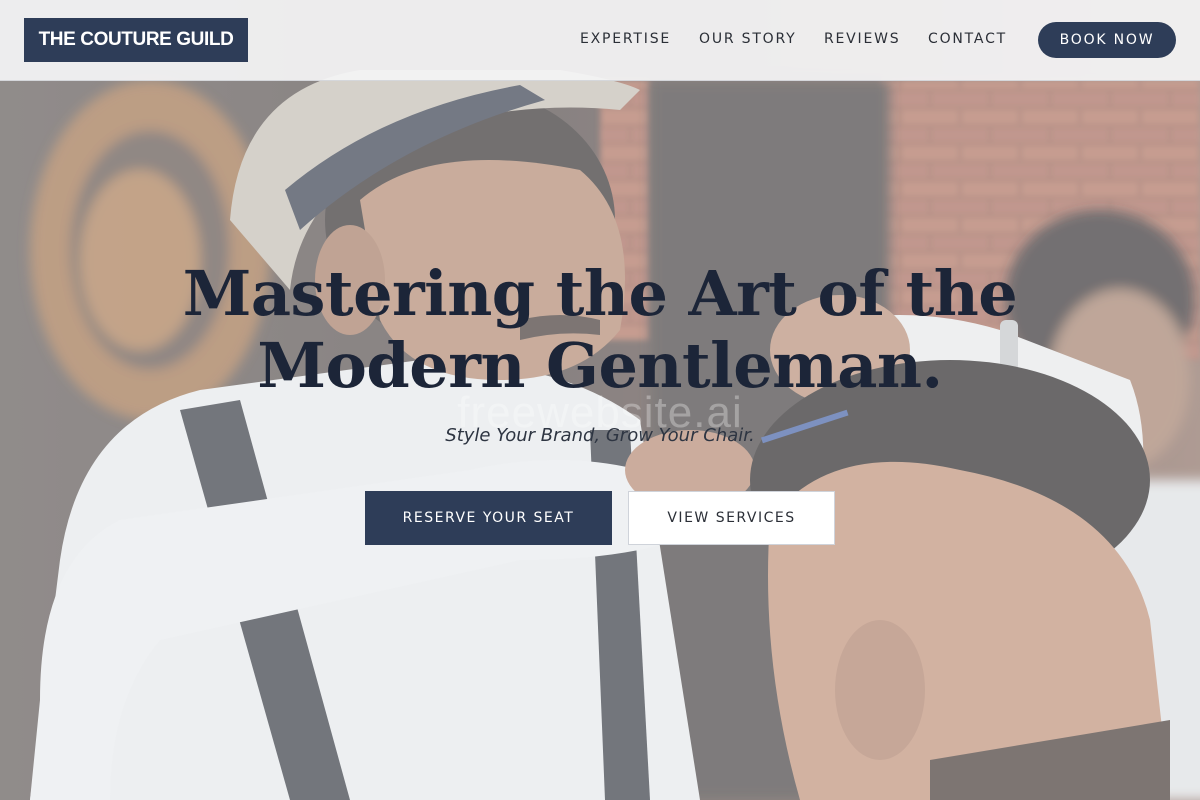 The image size is (1200, 800). What do you see at coordinates (748, 39) in the screenshot?
I see `nav-link-our-story: OUR STORY` at bounding box center [748, 39].